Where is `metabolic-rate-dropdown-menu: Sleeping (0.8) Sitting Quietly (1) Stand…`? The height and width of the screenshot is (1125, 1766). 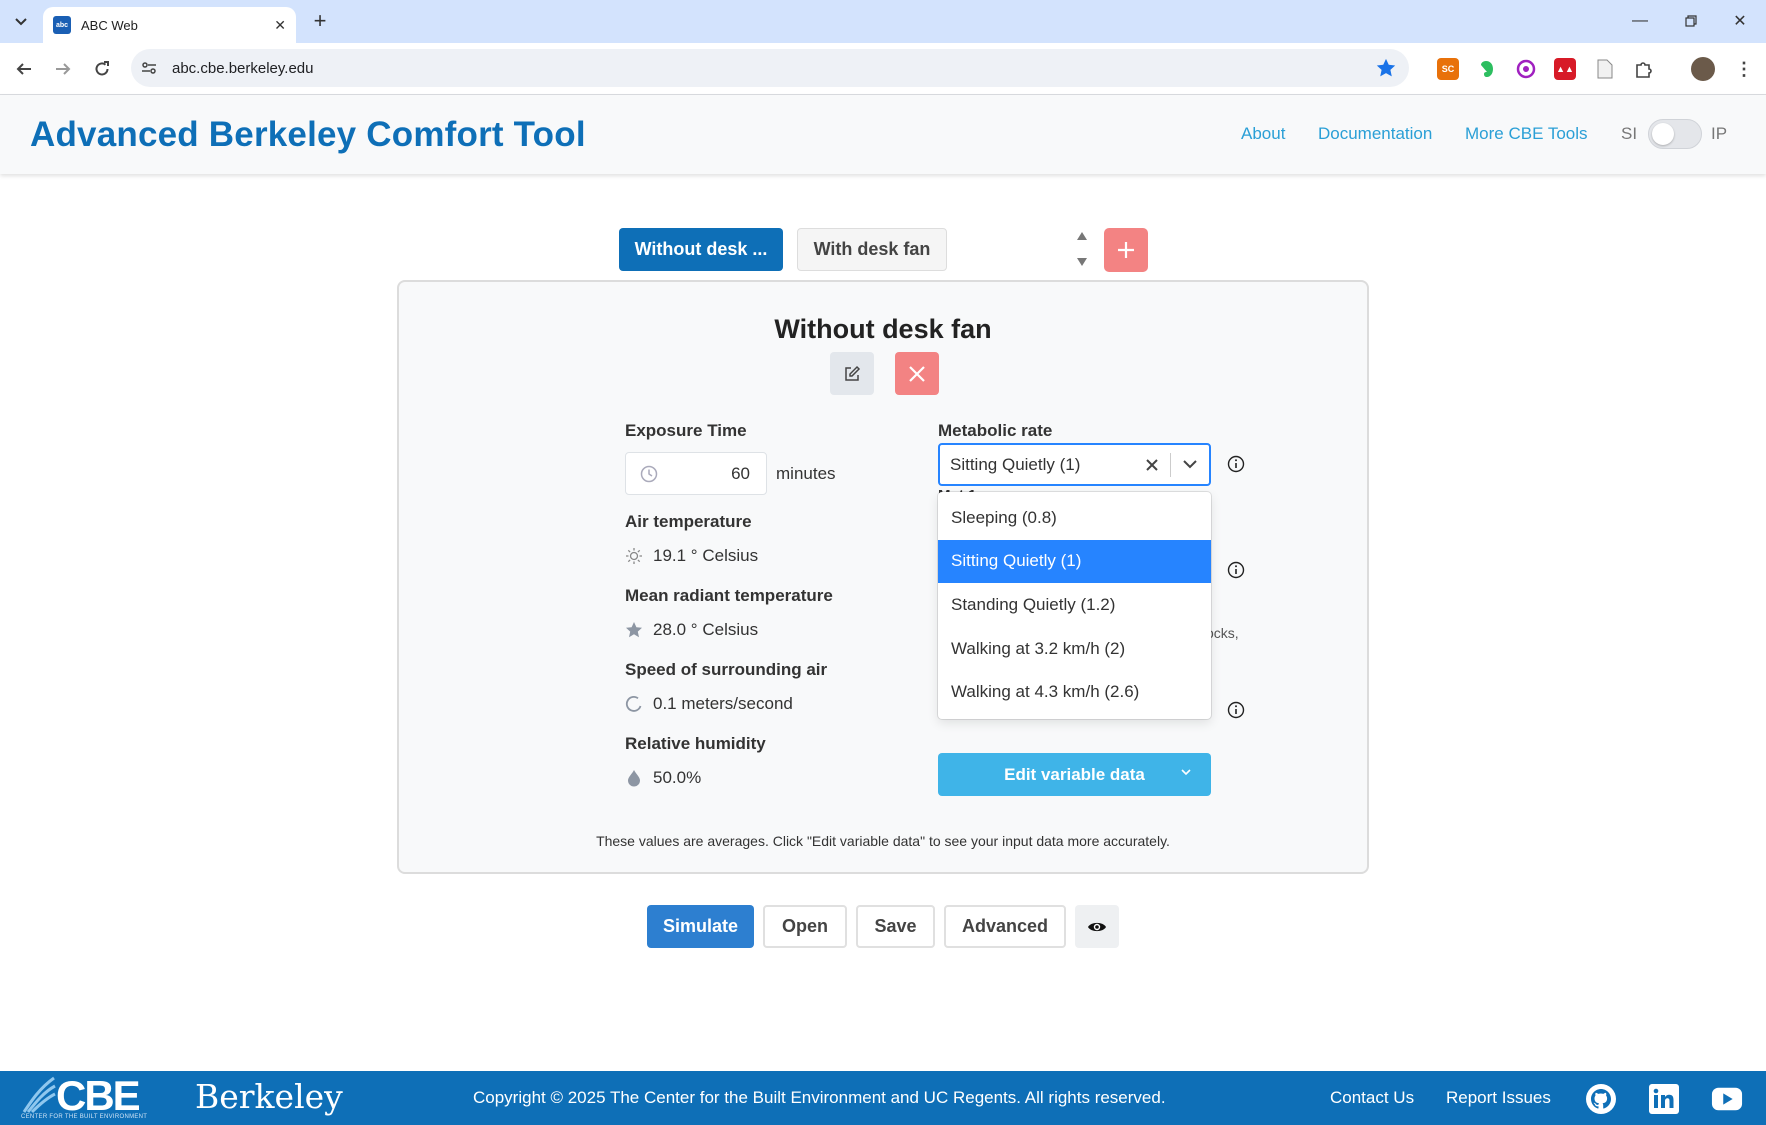 metabolic-rate-dropdown-menu: Sleeping (0.8) Sitting Quietly (1) Stand… is located at coordinates (1074, 605).